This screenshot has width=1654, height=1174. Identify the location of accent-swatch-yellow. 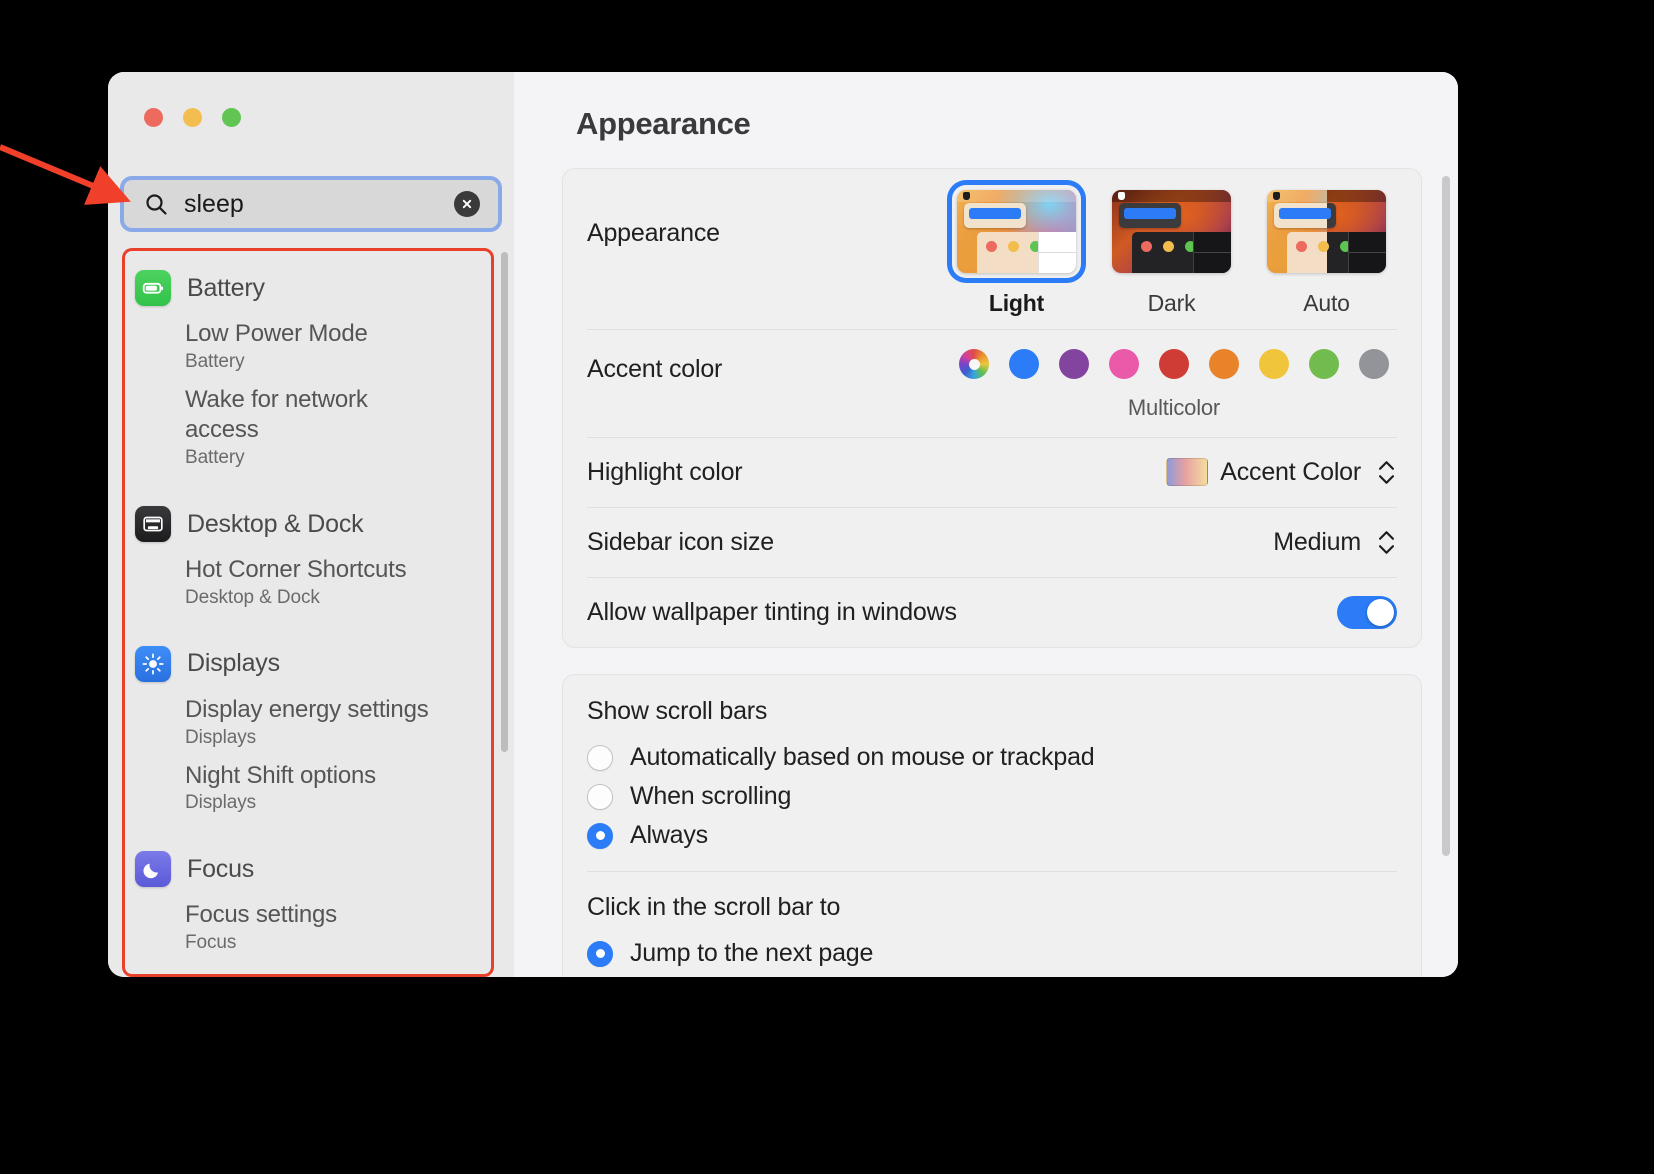
(1274, 364).